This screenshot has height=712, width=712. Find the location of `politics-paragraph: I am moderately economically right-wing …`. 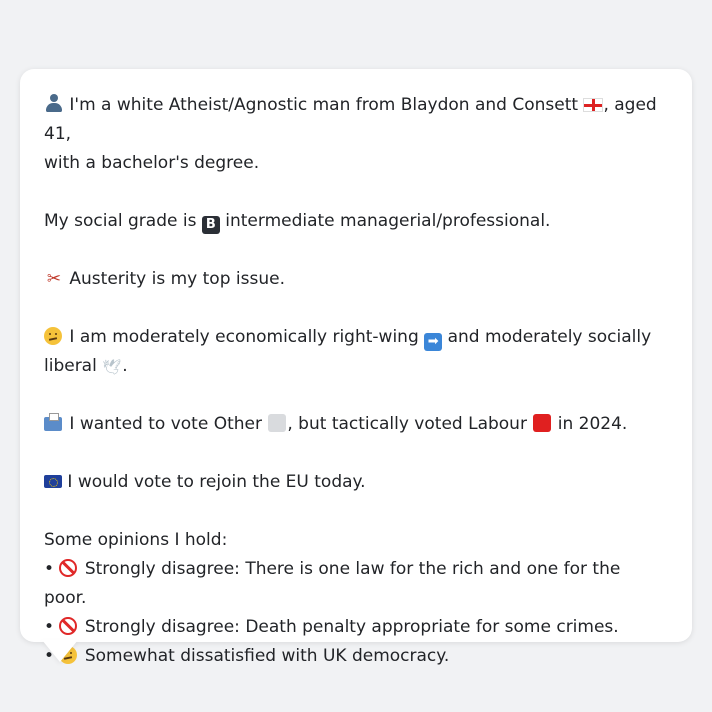

politics-paragraph: I am moderately economically right-wing … is located at coordinates (356, 352).